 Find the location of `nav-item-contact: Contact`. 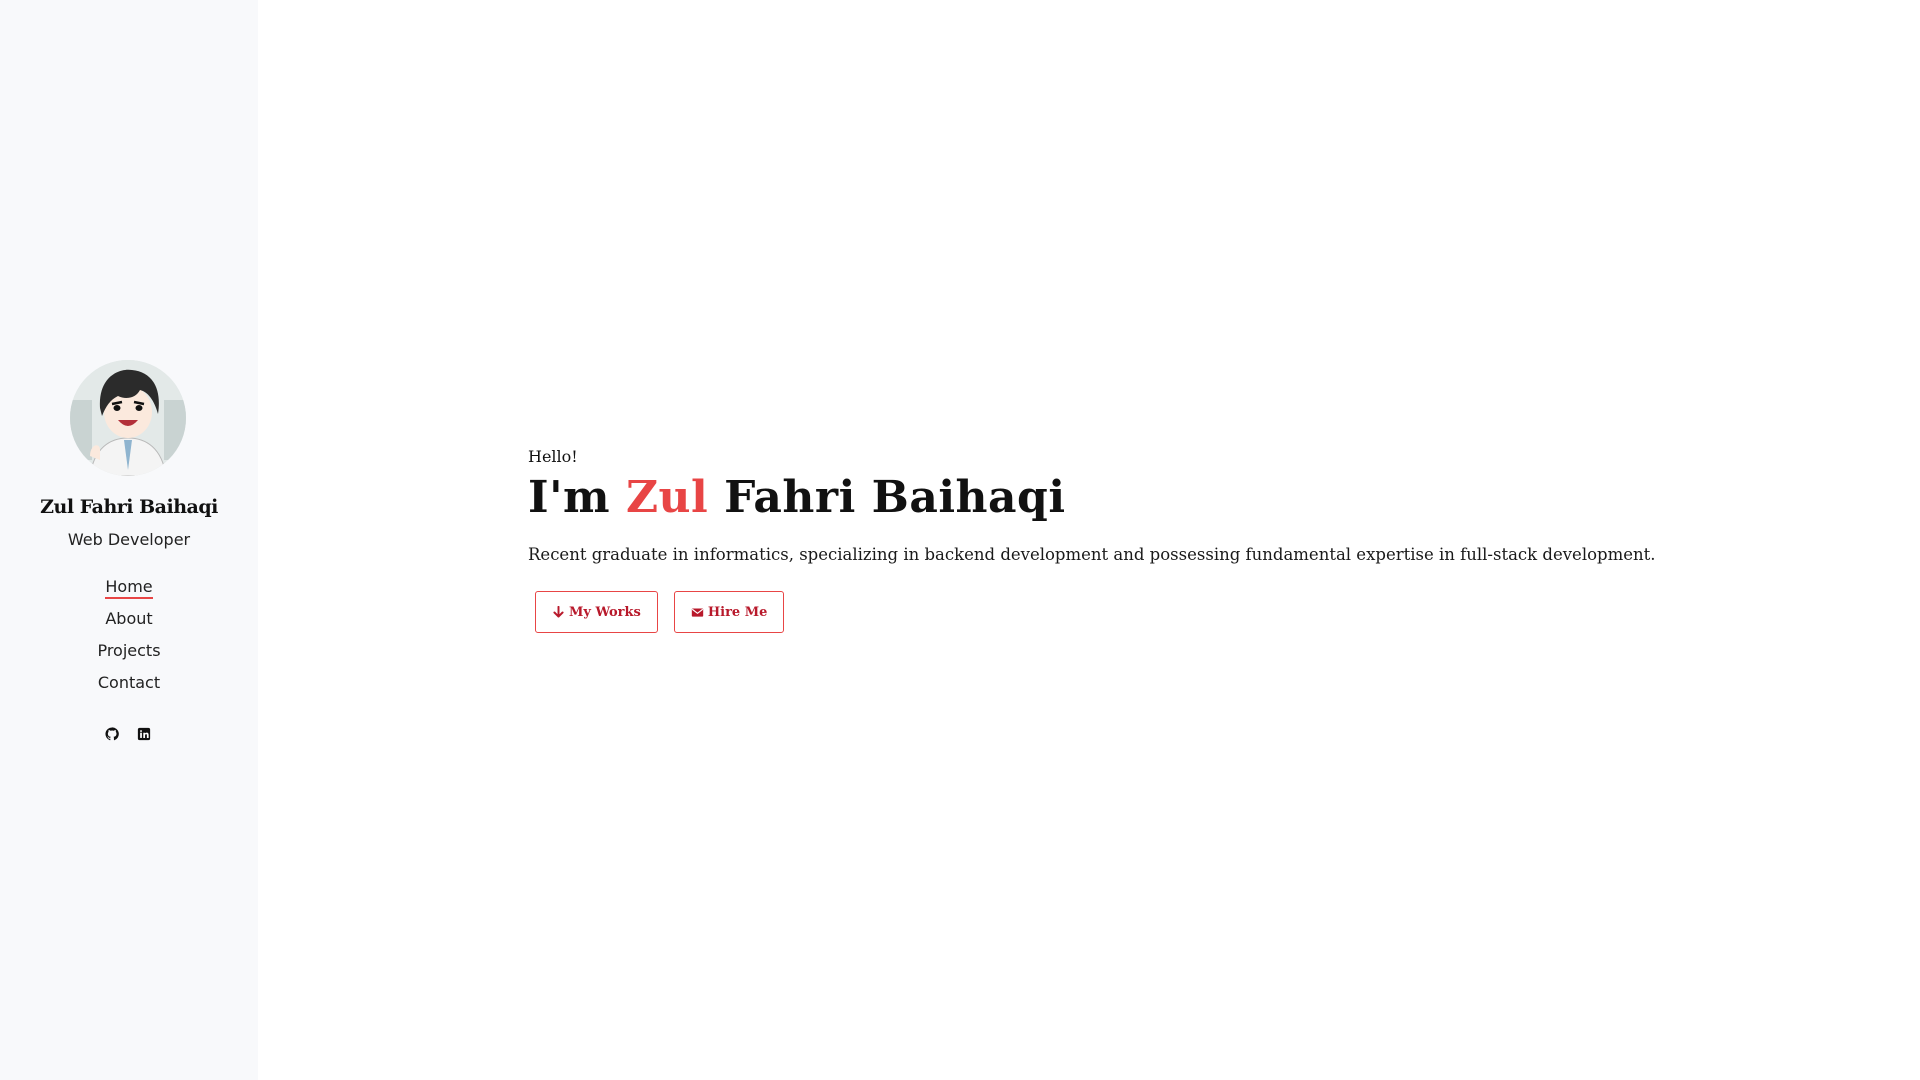

nav-item-contact: Contact is located at coordinates (129, 689).